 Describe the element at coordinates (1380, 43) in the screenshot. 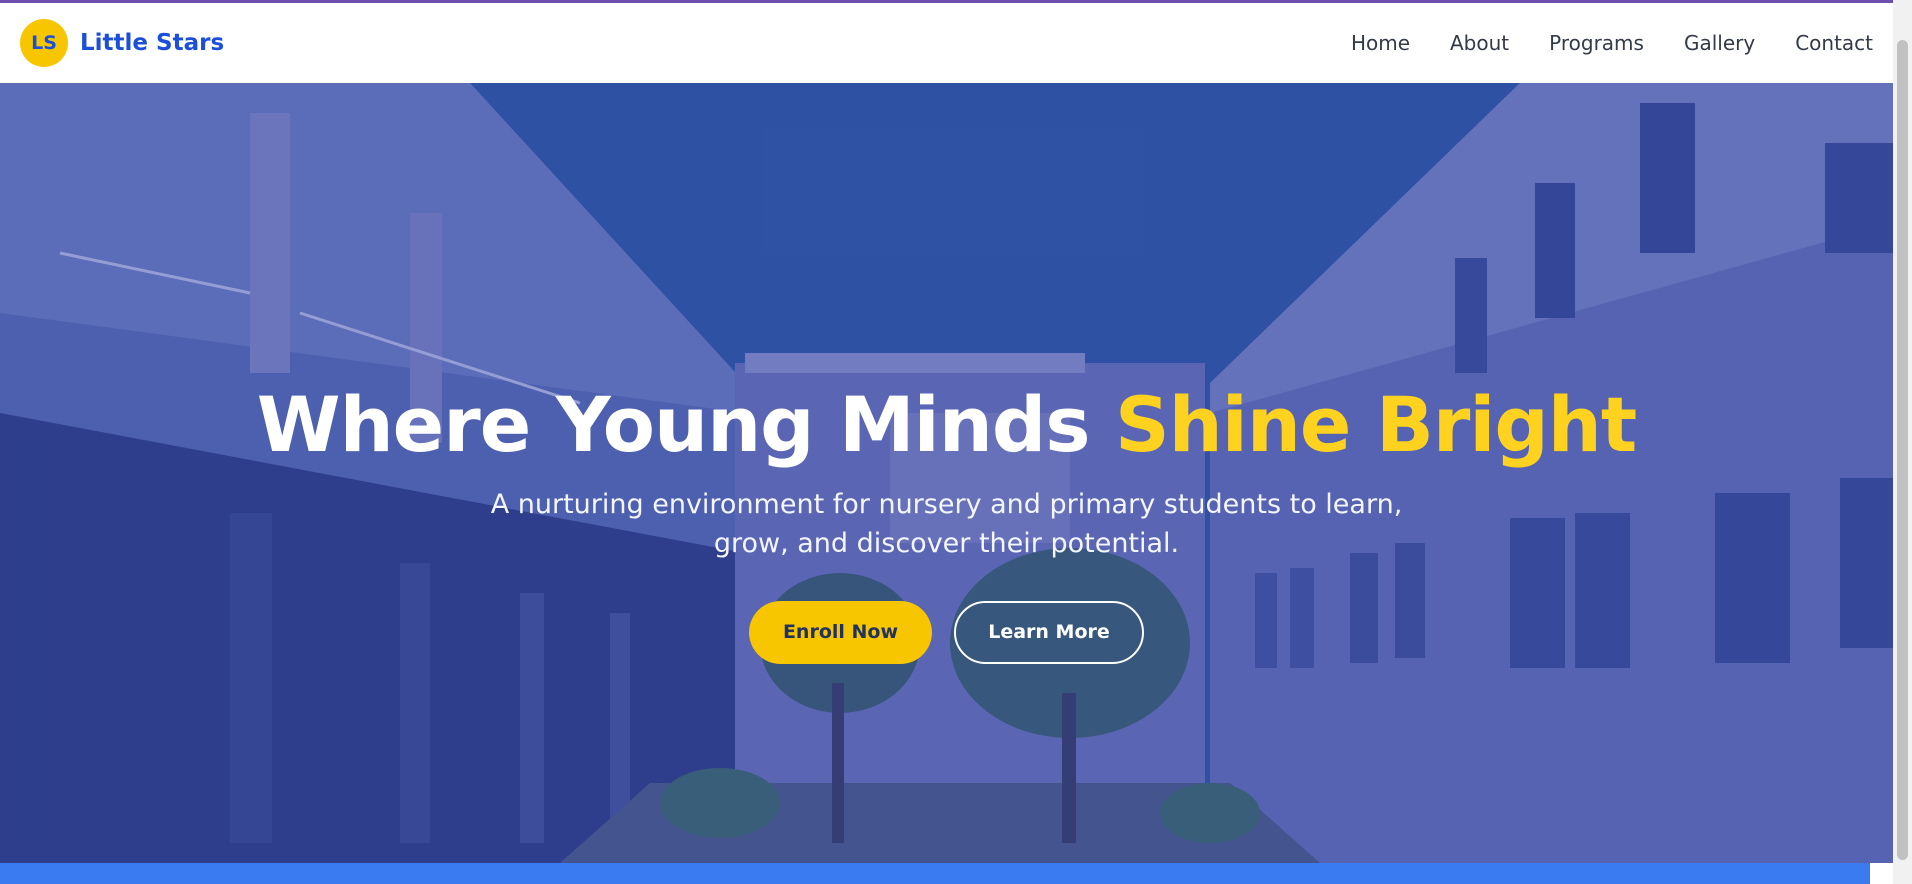

I see `nav-item-home: Home` at that location.